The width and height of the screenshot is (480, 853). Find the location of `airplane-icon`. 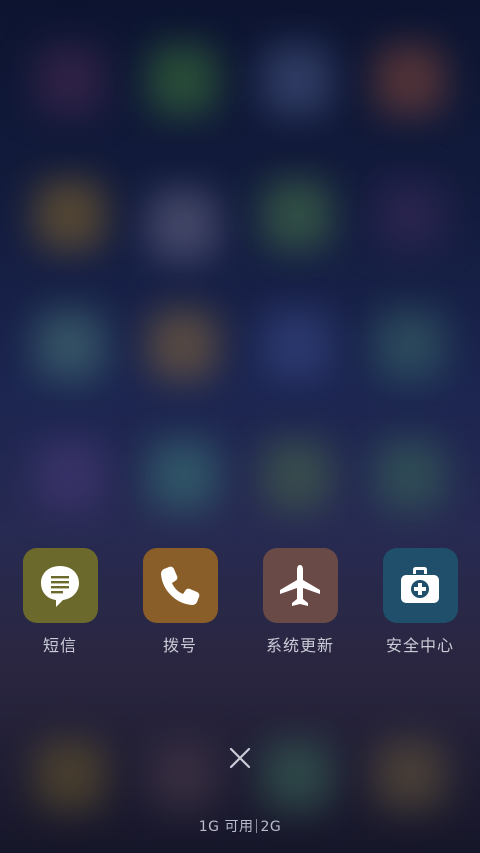

airplane-icon is located at coordinates (300, 586).